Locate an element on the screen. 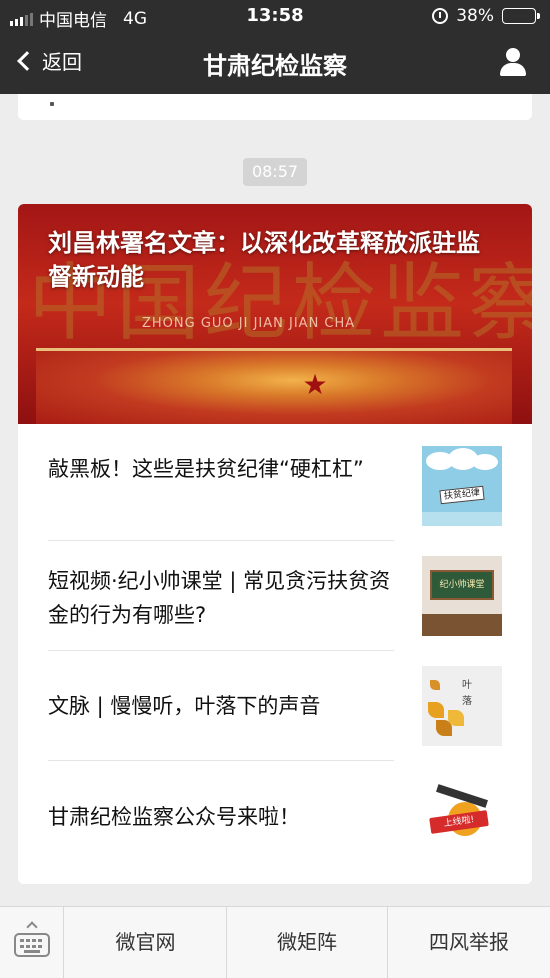  hero-pinyin: ZHONG GUO JI JIAN JIAN CHA is located at coordinates (249, 323).